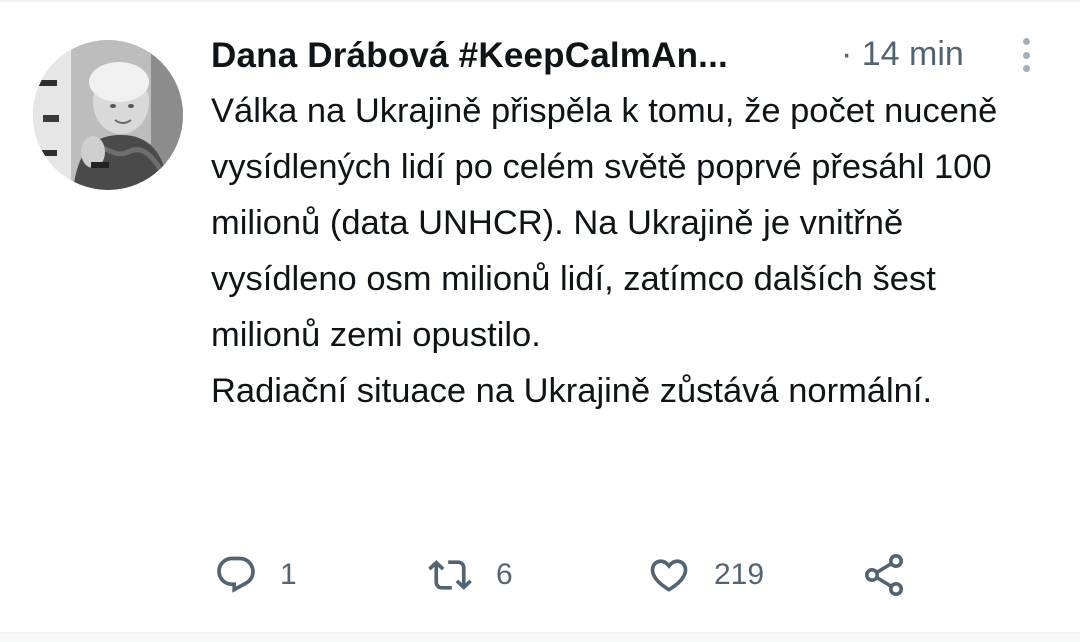 The image size is (1080, 642). I want to click on retweet-icon, so click(450, 575).